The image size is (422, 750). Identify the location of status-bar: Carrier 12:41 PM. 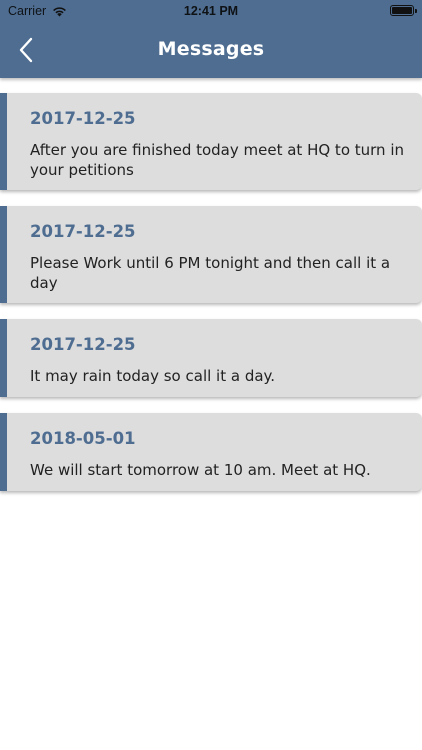
(211, 11).